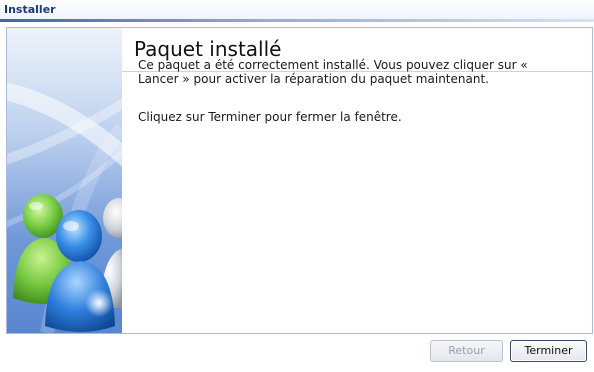 This screenshot has height=372, width=594. What do you see at coordinates (297, 10) in the screenshot?
I see `title-bar: Installer` at bounding box center [297, 10].